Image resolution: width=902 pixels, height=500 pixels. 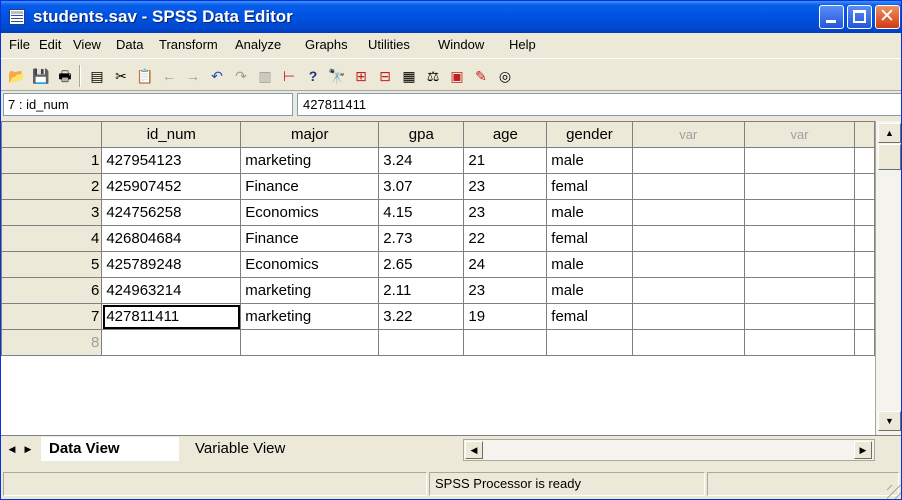 I want to click on corner-cell, so click(x=52, y=134).